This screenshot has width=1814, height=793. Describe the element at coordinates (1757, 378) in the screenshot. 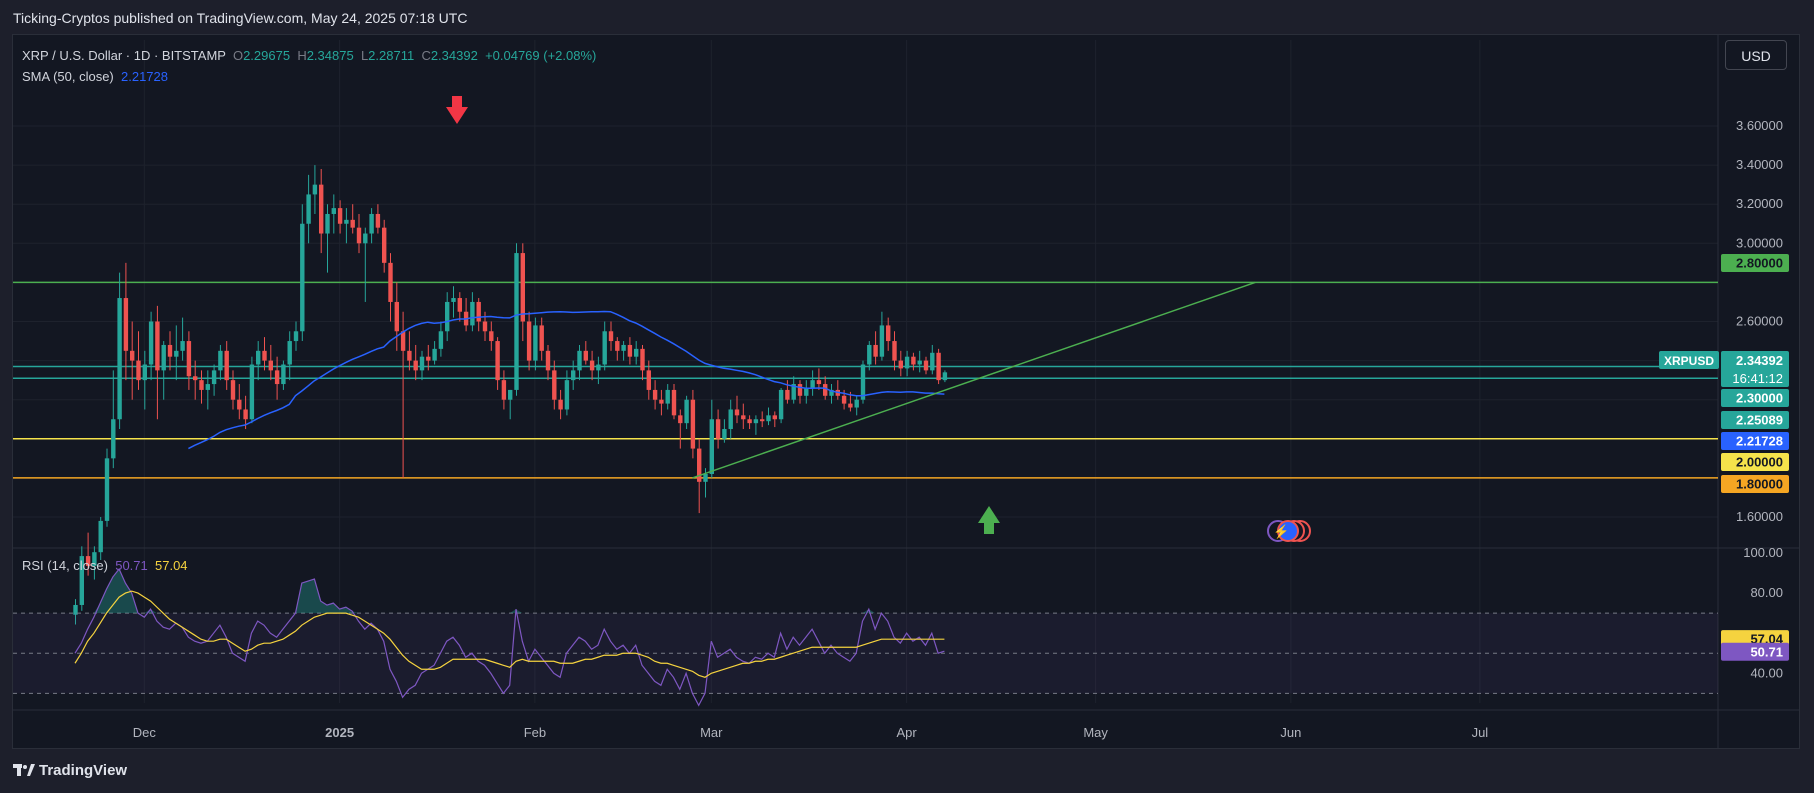

I see `countdown-tag: 16:41:12` at that location.